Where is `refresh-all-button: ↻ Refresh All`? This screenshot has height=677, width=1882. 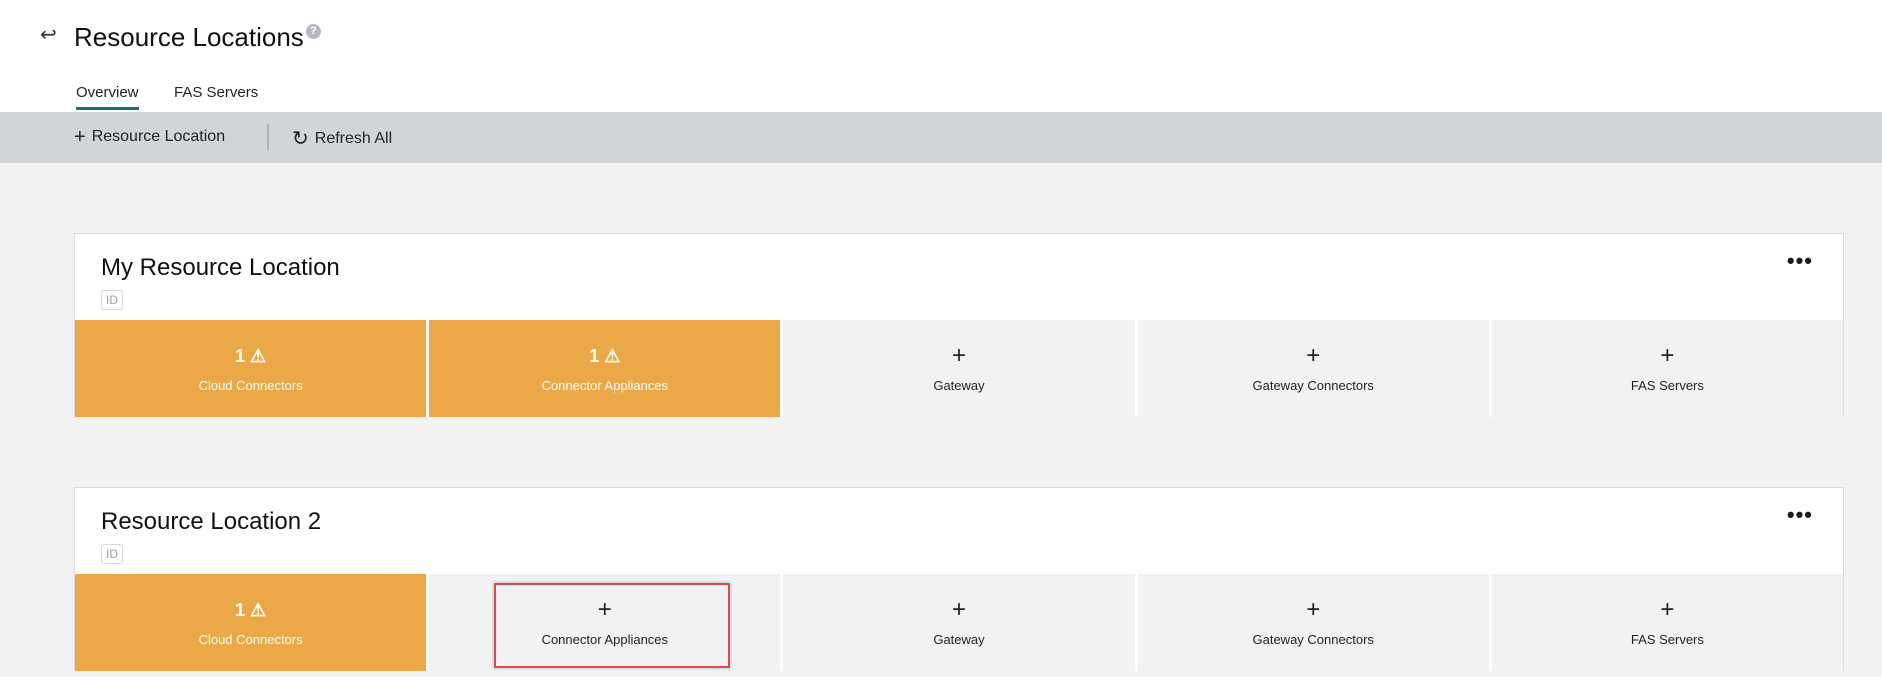 refresh-all-button: ↻ Refresh All is located at coordinates (342, 138).